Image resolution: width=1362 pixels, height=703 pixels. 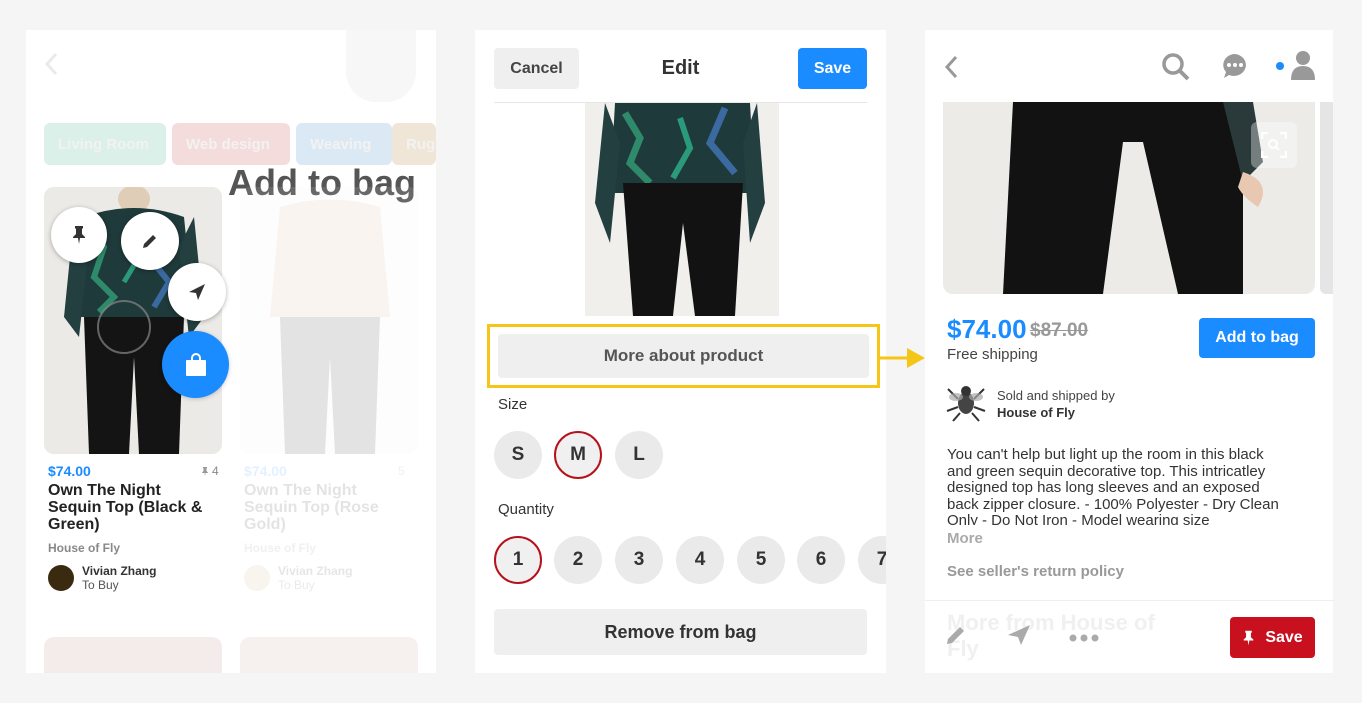 What do you see at coordinates (210, 471) in the screenshot?
I see `pin-save-count: 4` at bounding box center [210, 471].